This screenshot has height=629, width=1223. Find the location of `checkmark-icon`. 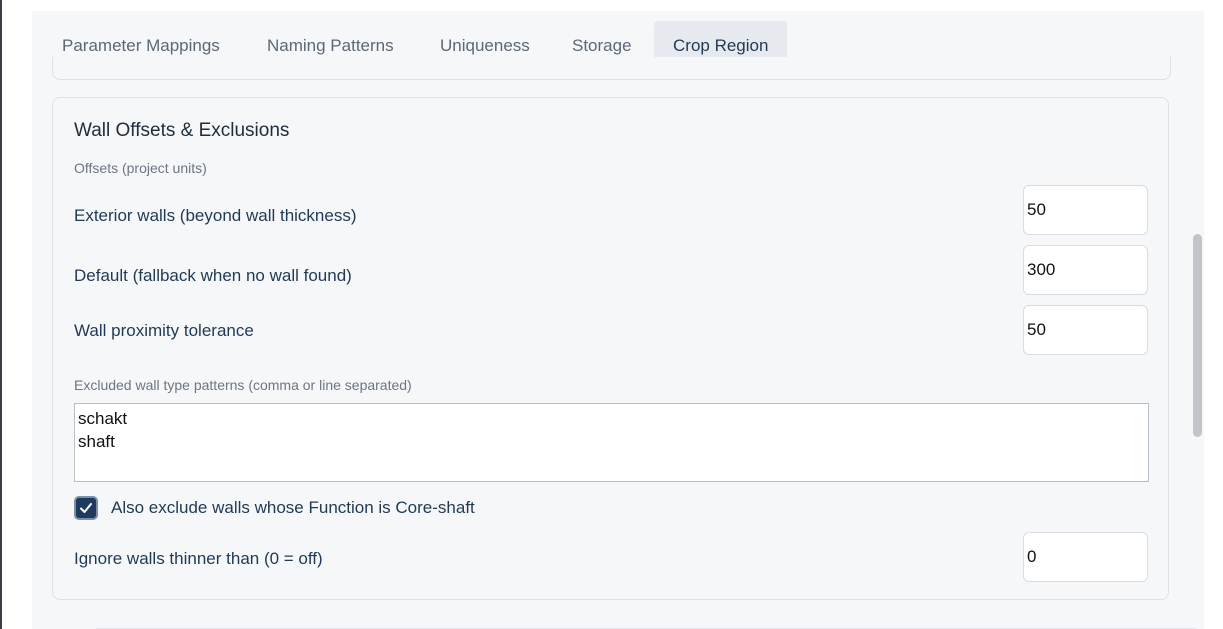

checkmark-icon is located at coordinates (86, 508).